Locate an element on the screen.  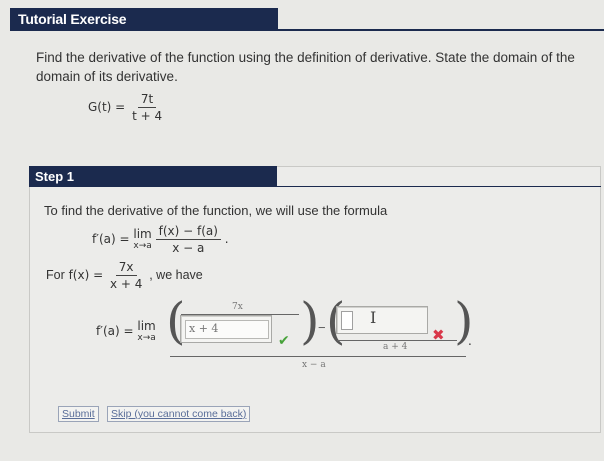
step-header: Step 1 is located at coordinates (153, 176).